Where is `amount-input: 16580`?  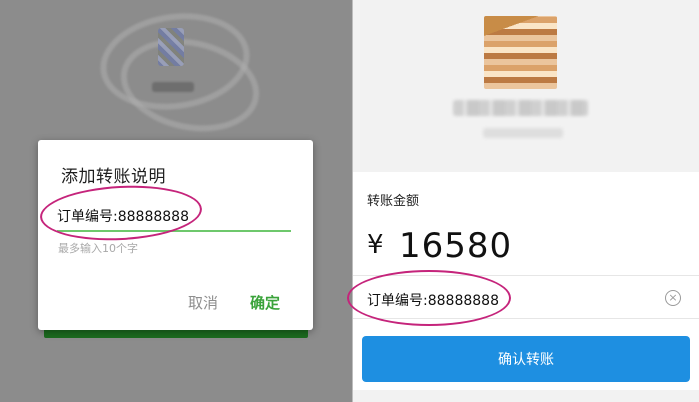 amount-input: 16580 is located at coordinates (455, 246).